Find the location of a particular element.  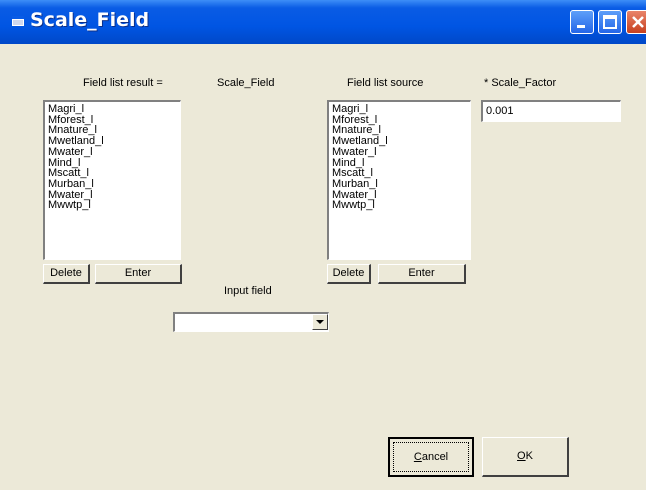

minimize-button is located at coordinates (582, 22).